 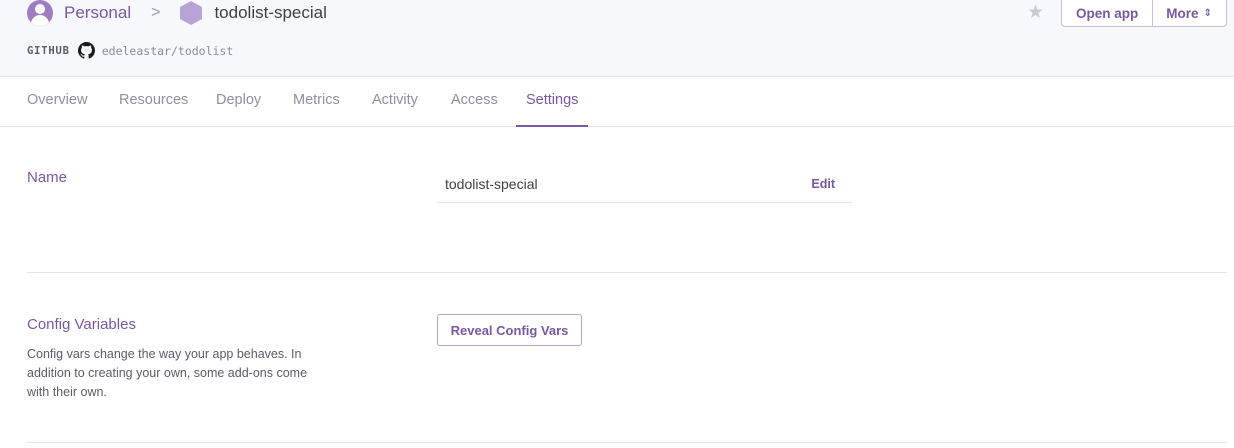 What do you see at coordinates (167, 50) in the screenshot?
I see `repo-name: edeleastar/todolist` at bounding box center [167, 50].